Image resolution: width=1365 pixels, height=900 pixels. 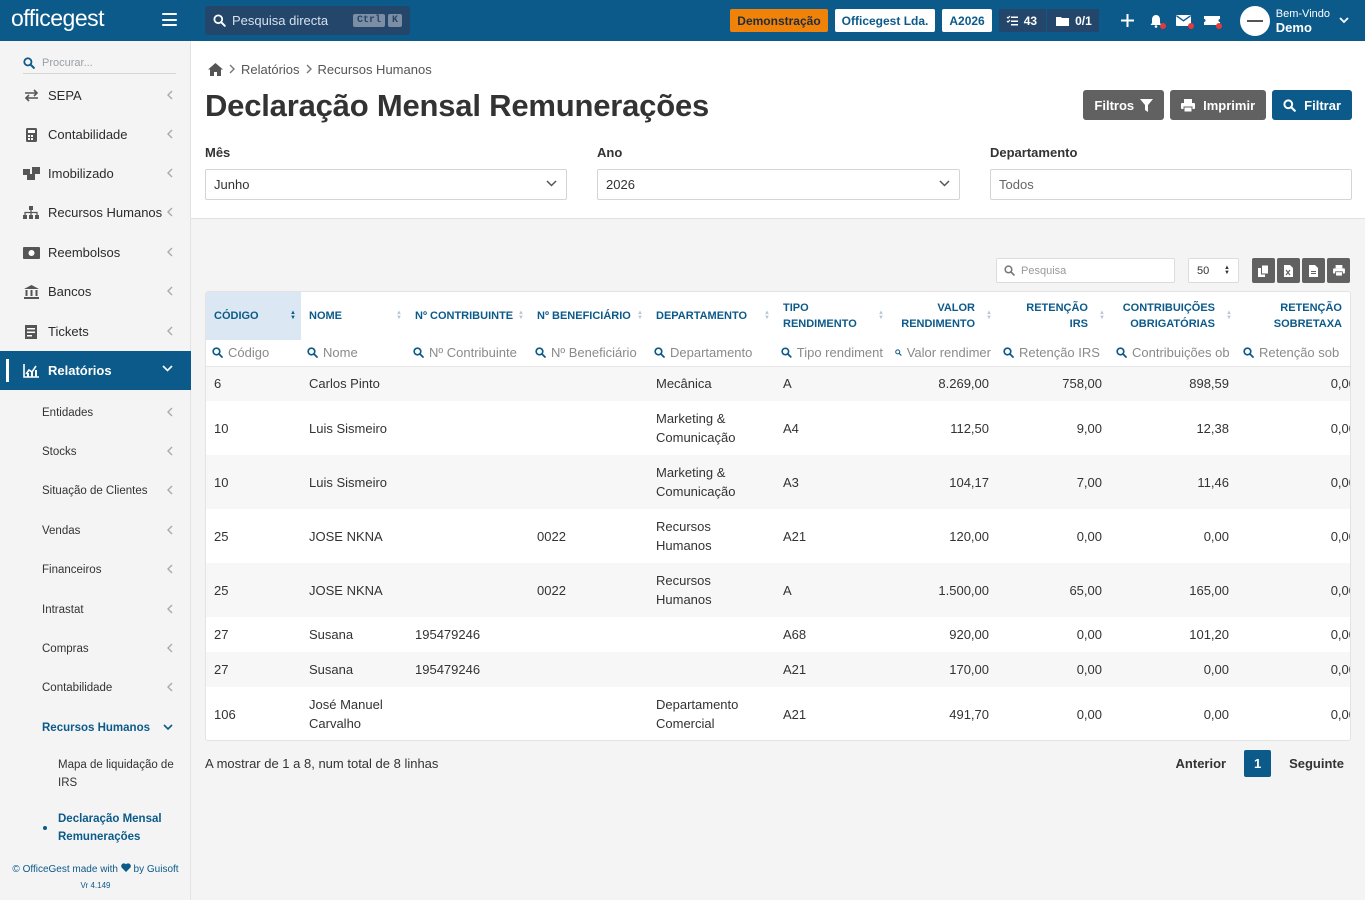 I want to click on column-filter: Nome, so click(x=354, y=353).